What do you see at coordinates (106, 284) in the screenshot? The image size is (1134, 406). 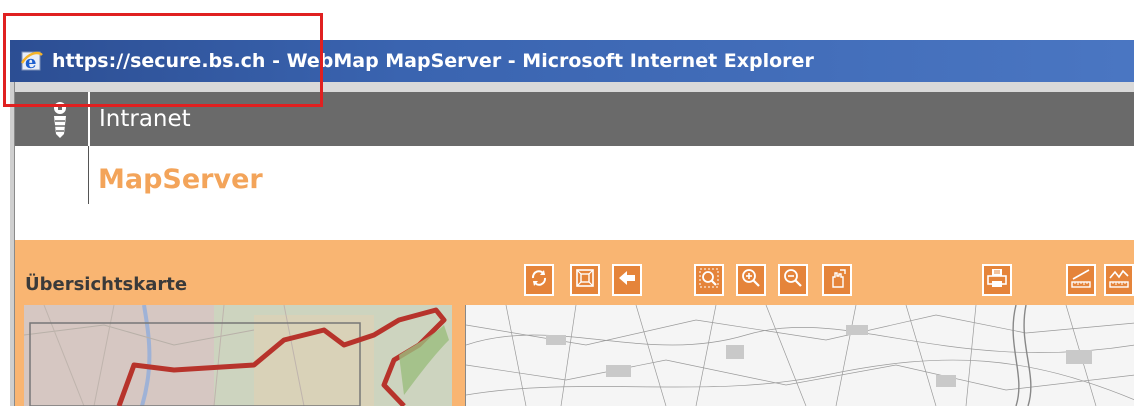 I see `overview-map-label: Übersichtskarte` at bounding box center [106, 284].